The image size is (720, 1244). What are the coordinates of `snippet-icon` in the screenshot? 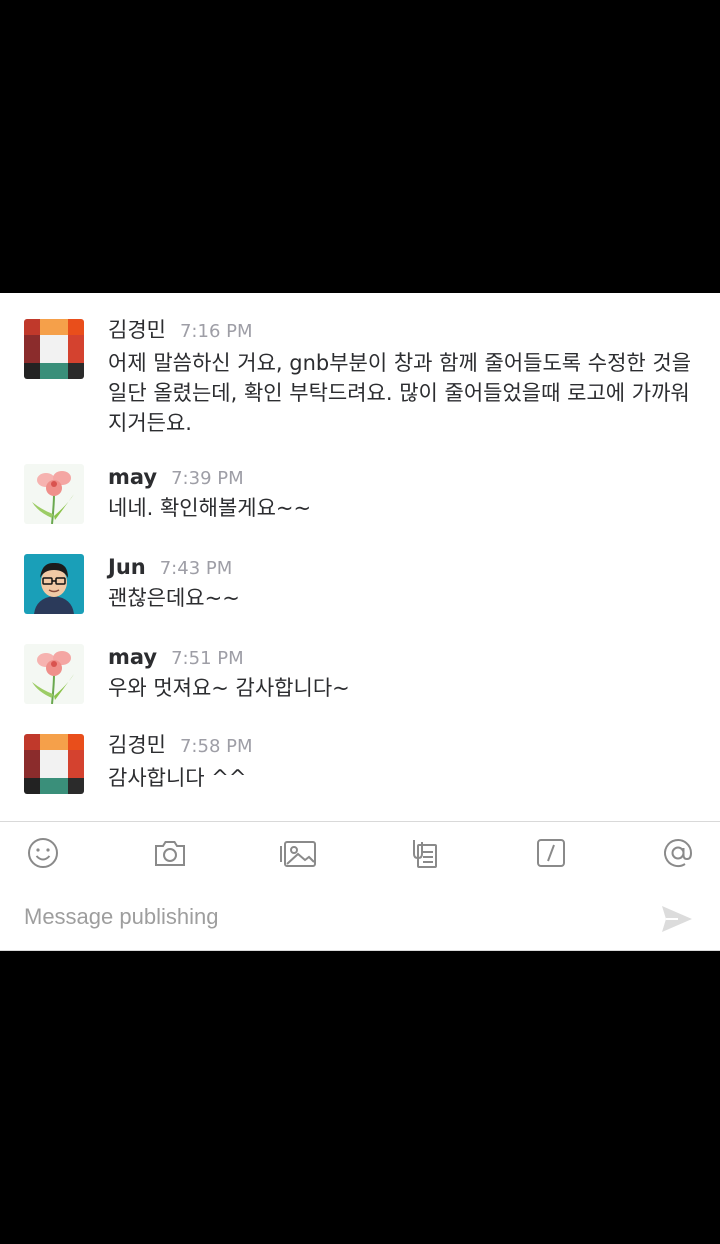 It's located at (425, 853).